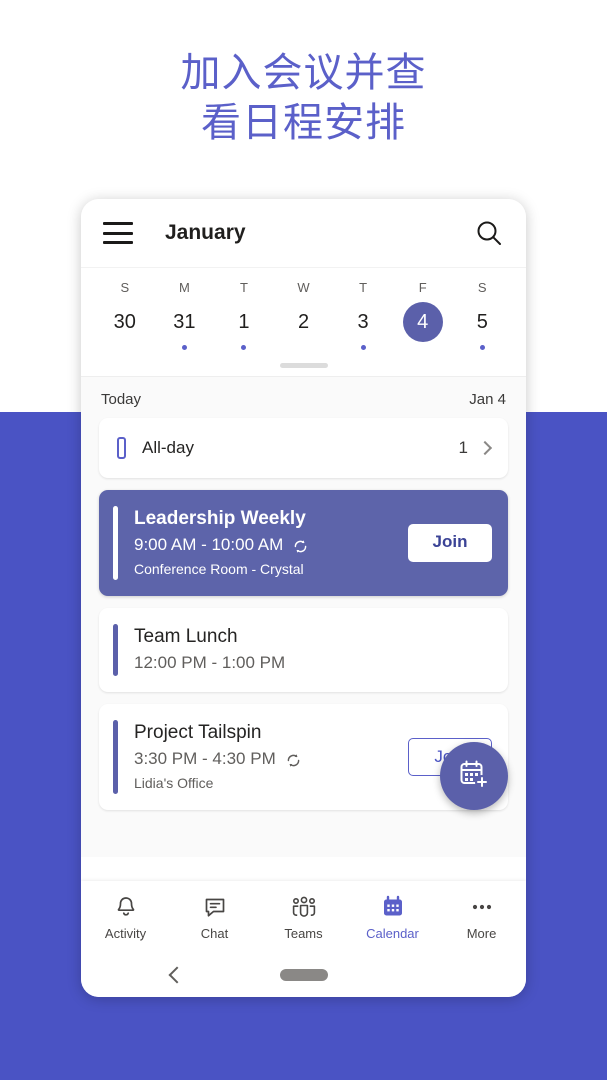 The image size is (607, 1080). Describe the element at coordinates (392, 907) in the screenshot. I see `calendar-icon` at that location.